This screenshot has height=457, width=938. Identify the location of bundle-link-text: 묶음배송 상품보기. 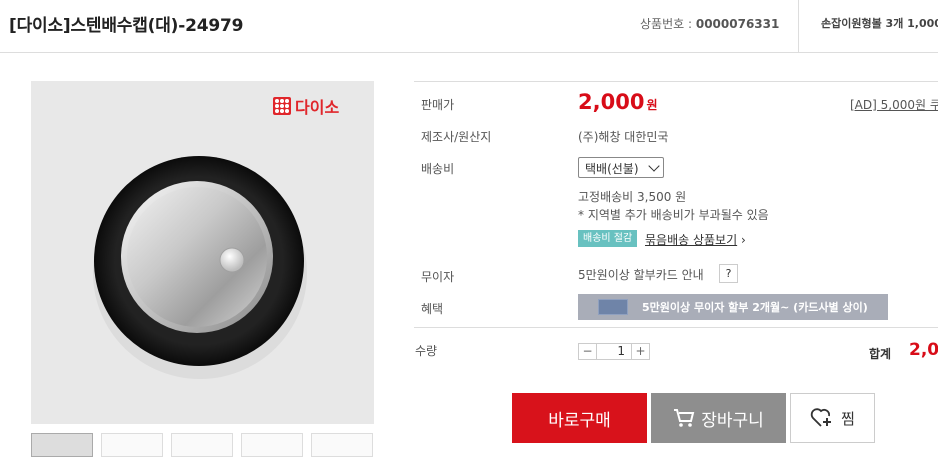
(691, 240).